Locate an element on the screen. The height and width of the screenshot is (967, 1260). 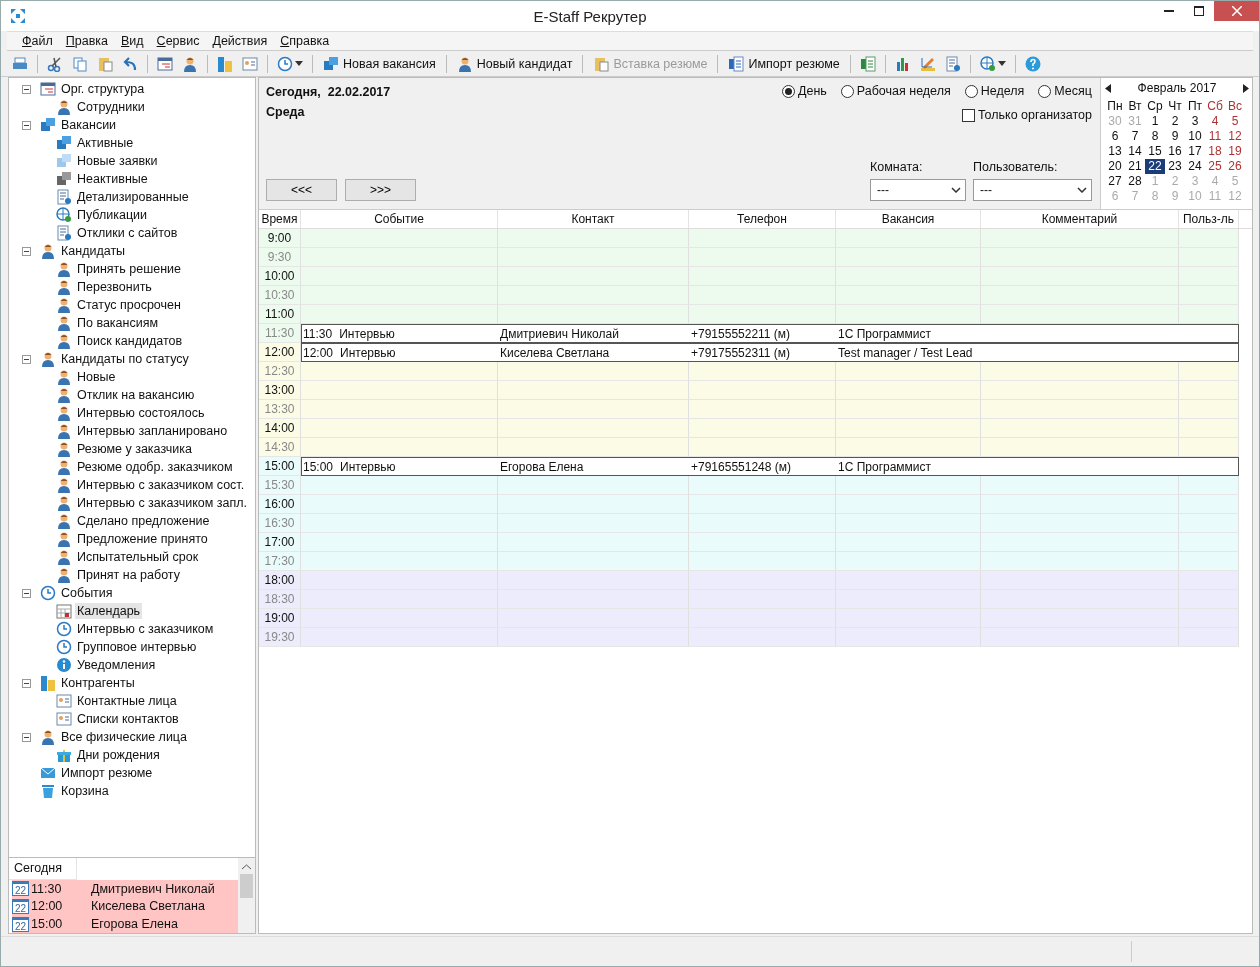
tree-item: Дни рождения is located at coordinates (118, 755).